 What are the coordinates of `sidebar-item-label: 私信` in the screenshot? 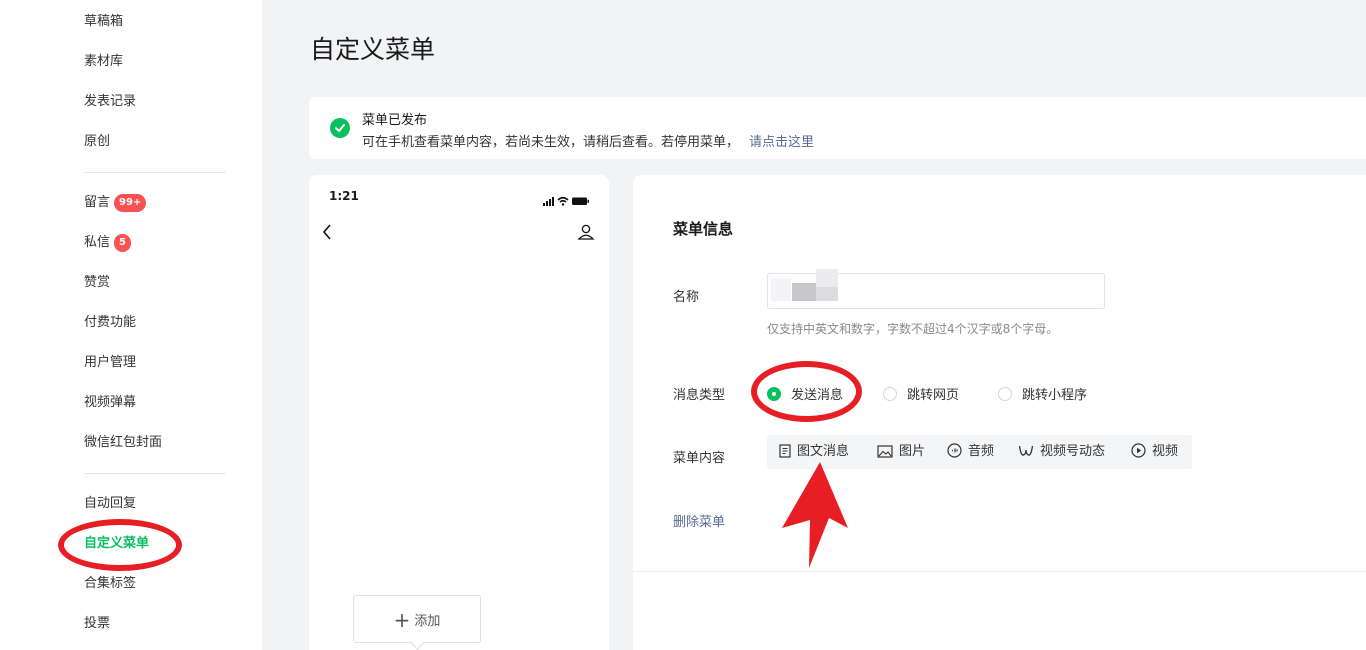 It's located at (97, 242).